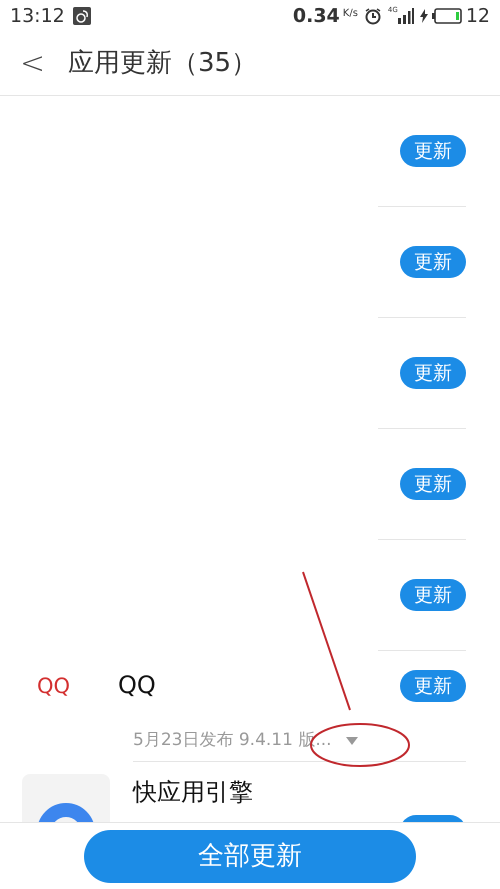 The height and width of the screenshot is (889, 500). Describe the element at coordinates (352, 741) in the screenshot. I see `expand-caret-icon` at that location.